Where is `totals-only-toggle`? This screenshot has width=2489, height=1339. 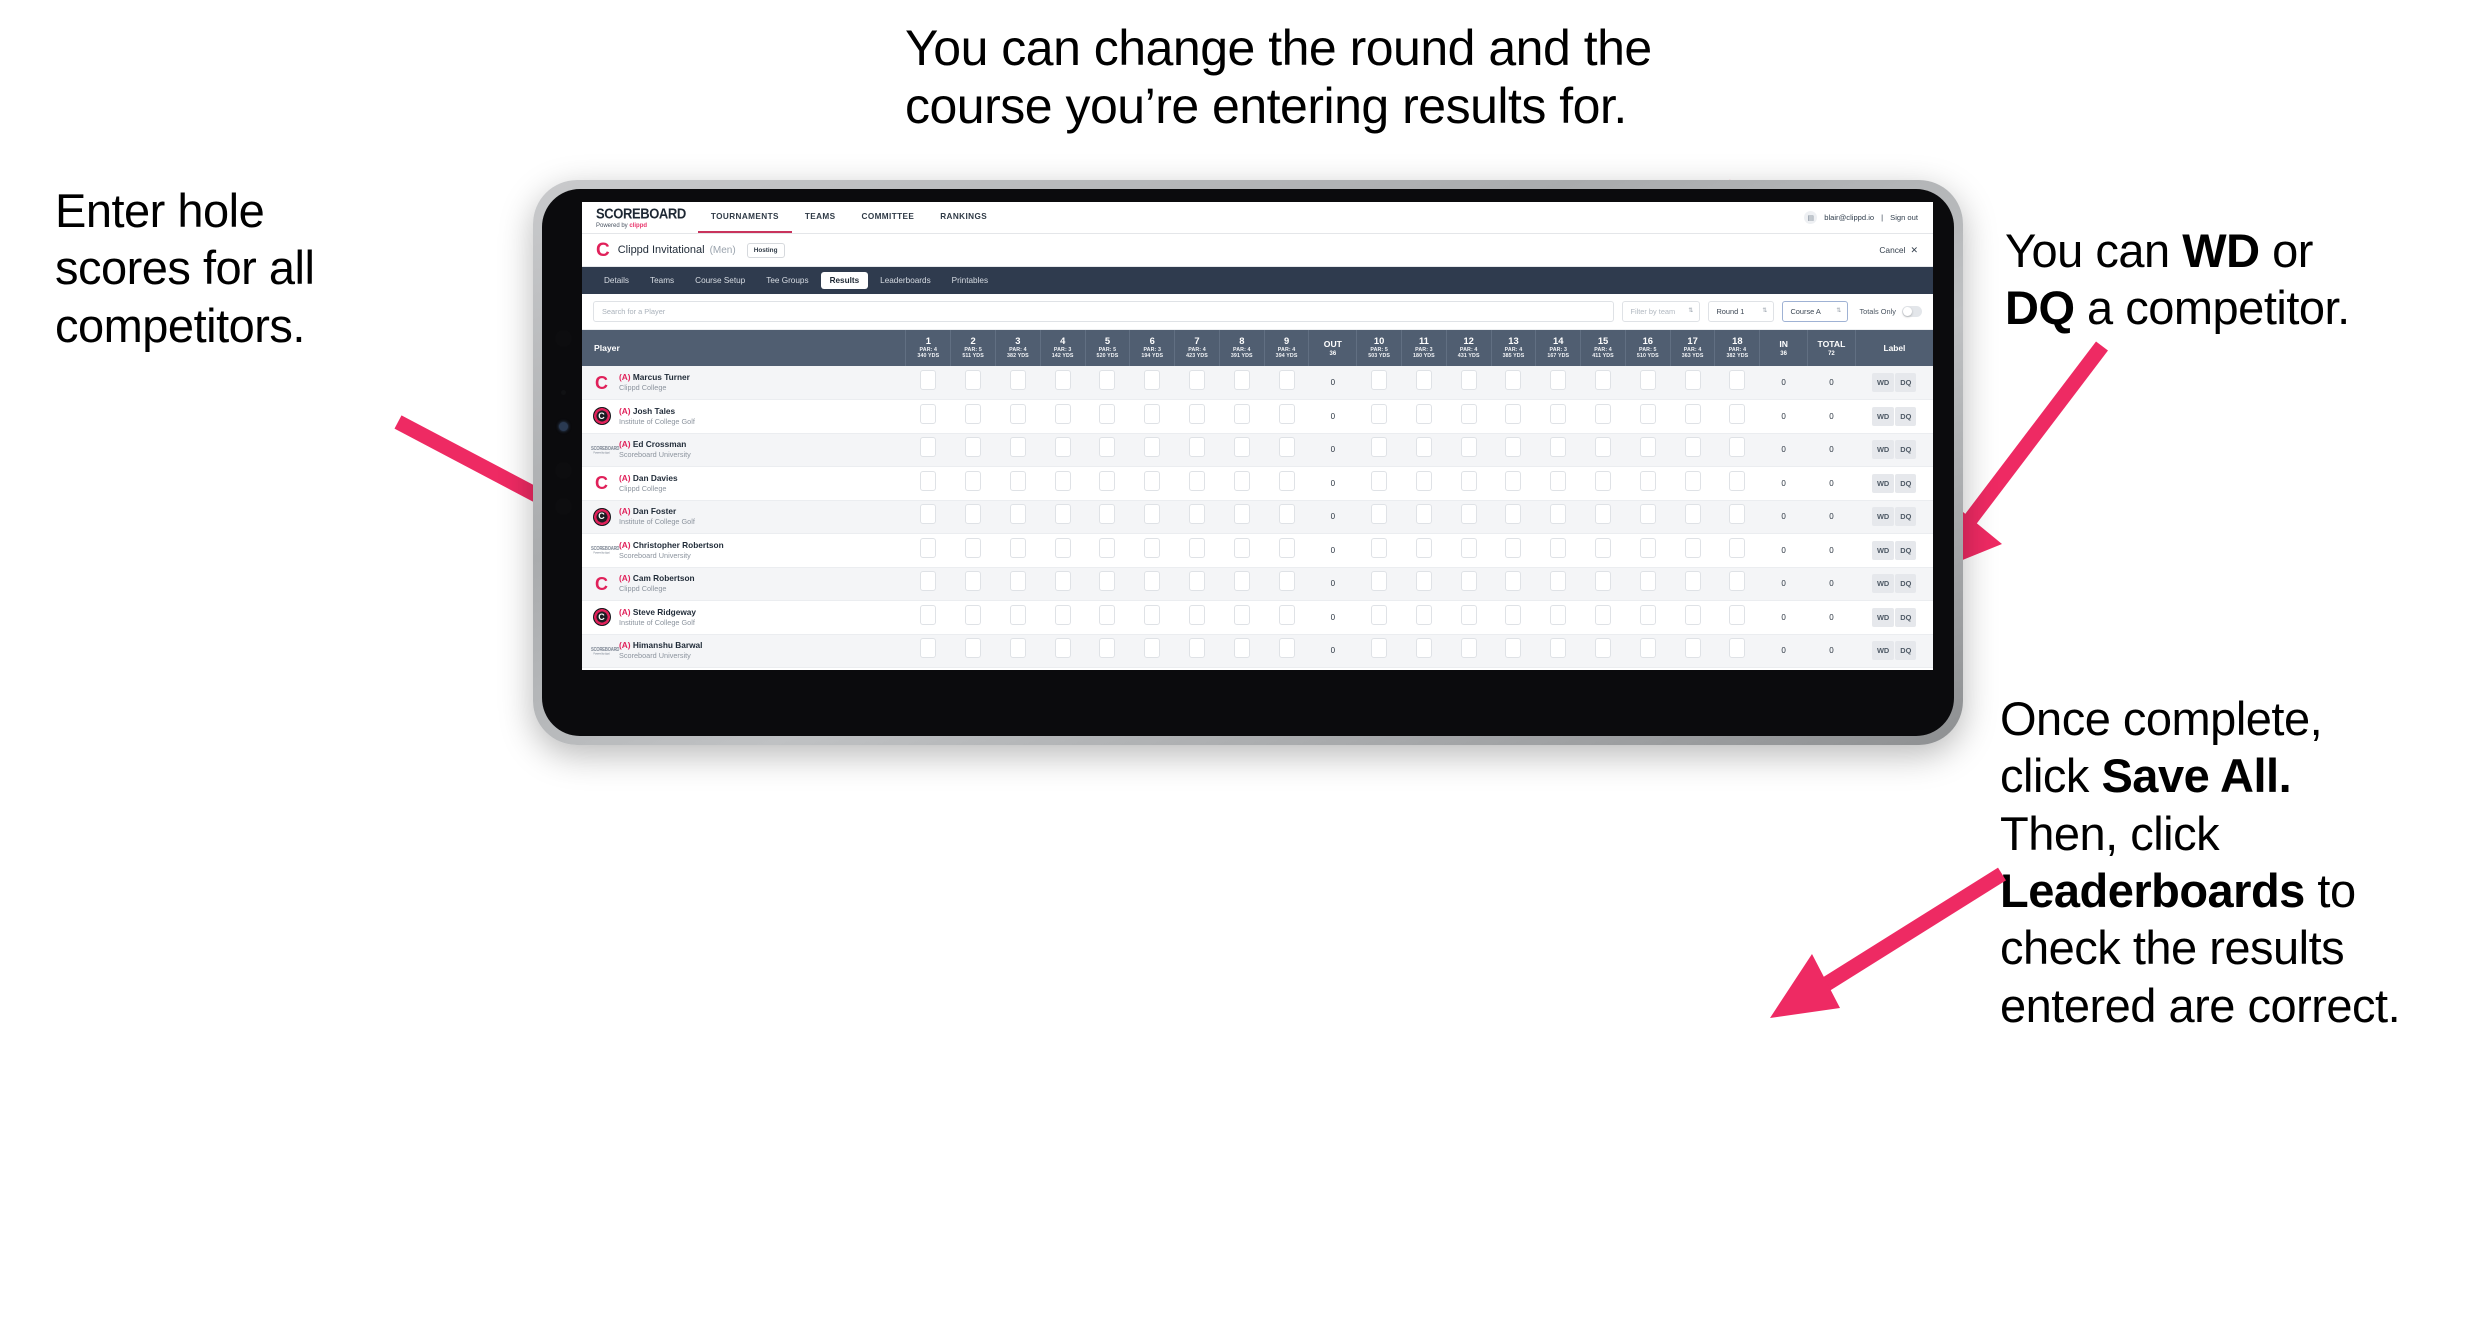
totals-only-toggle is located at coordinates (1912, 311).